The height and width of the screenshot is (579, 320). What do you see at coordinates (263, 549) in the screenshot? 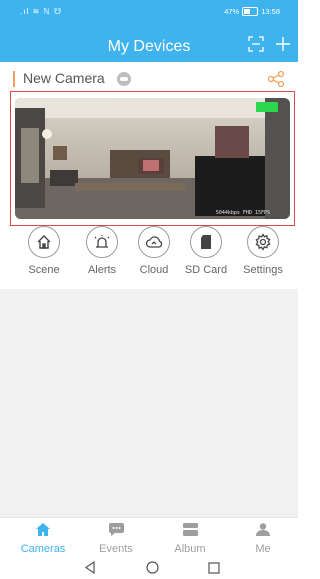
I see `tab-label: Me` at bounding box center [263, 549].